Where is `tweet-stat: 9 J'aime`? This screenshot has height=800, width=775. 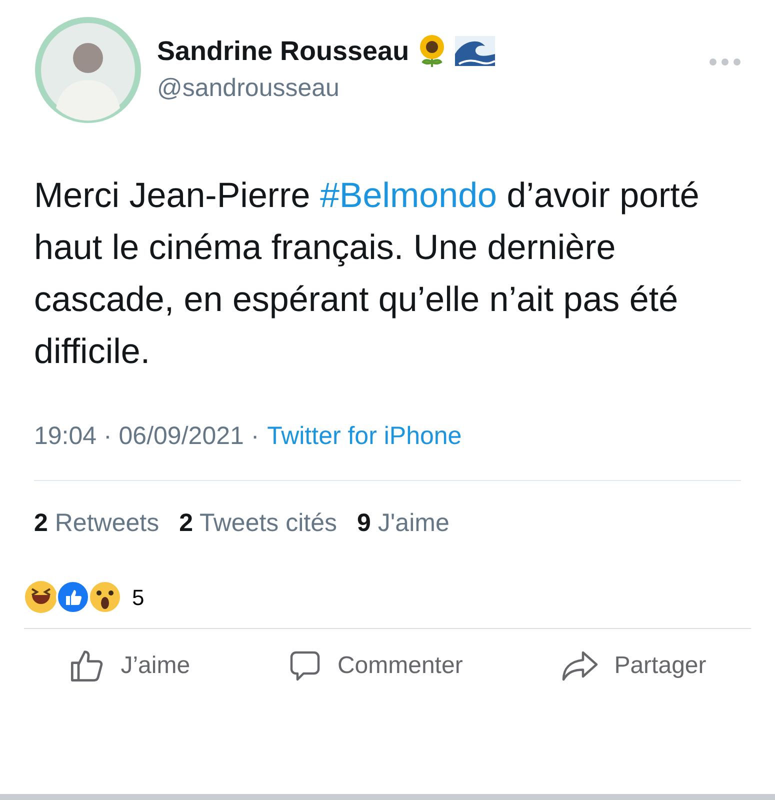
tweet-stat: 9 J'aime is located at coordinates (403, 523).